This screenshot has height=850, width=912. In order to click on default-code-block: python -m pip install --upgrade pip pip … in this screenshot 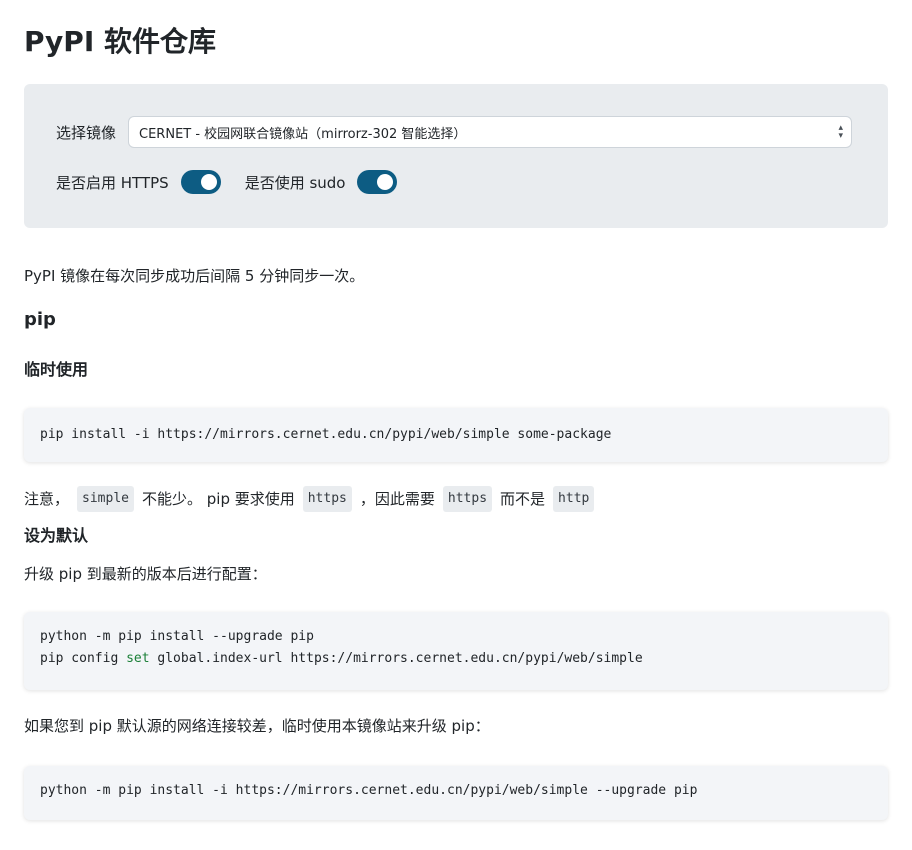, I will do `click(456, 651)`.